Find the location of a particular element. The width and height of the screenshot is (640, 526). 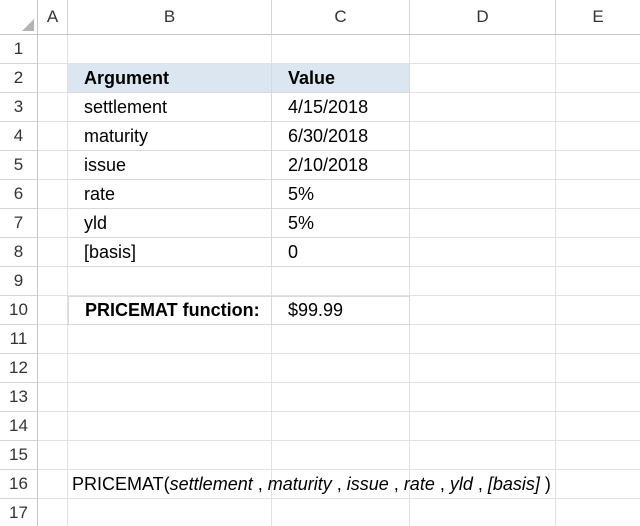

column-header-c: C is located at coordinates (341, 17).